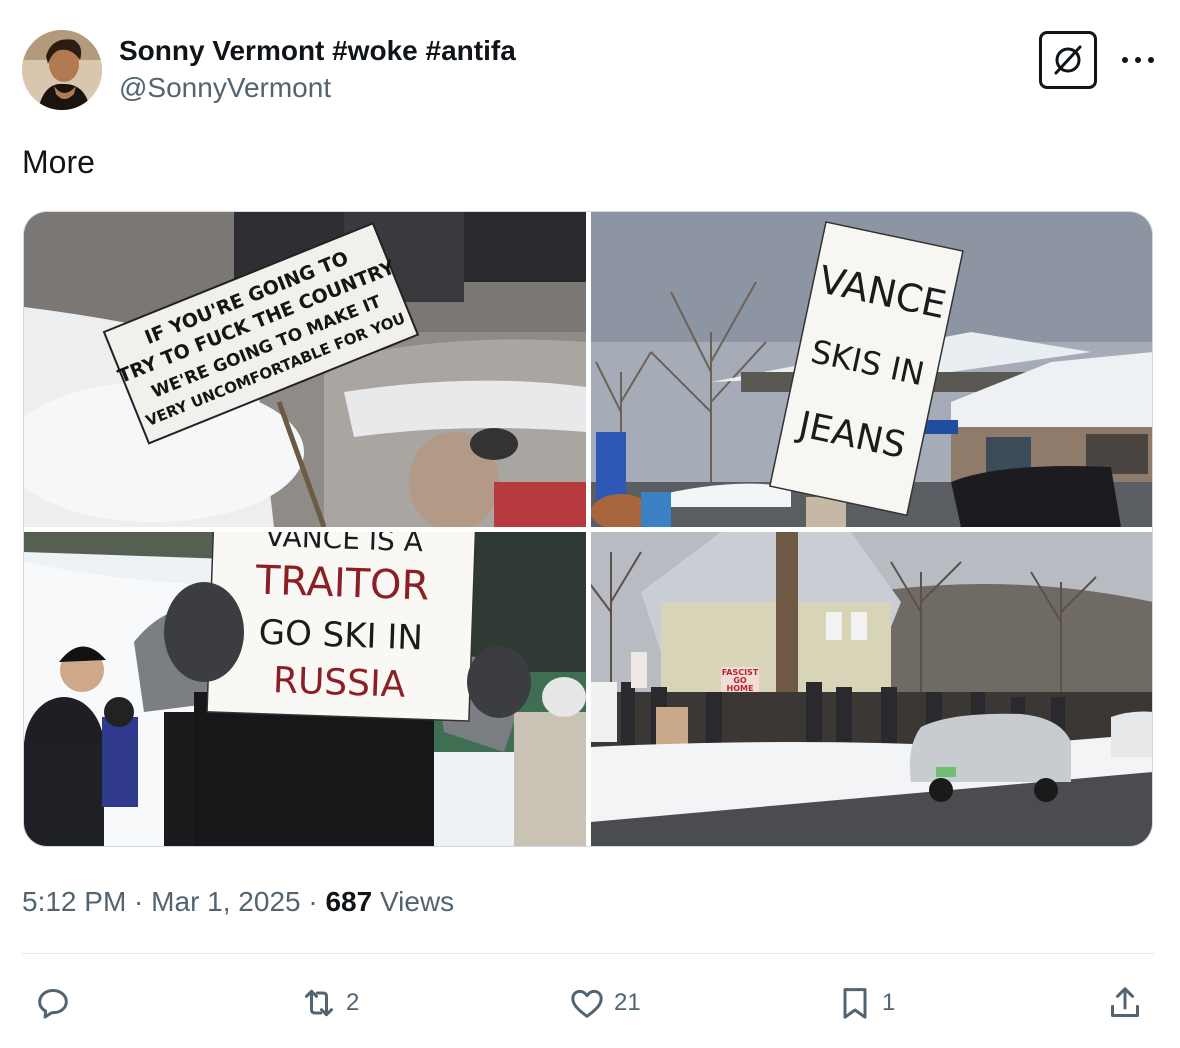  What do you see at coordinates (413, 901) in the screenshot?
I see `views-label: Views` at bounding box center [413, 901].